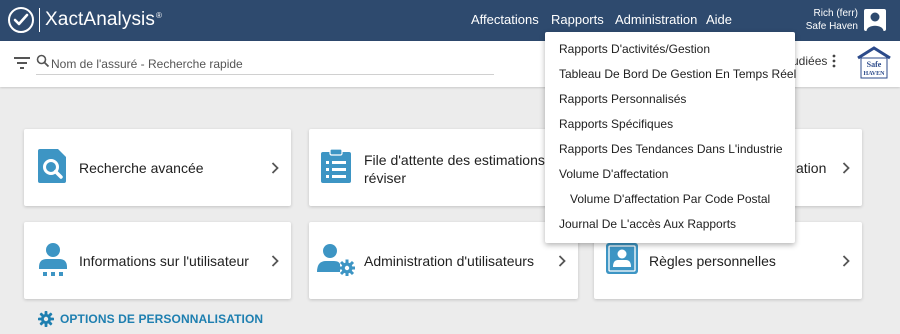 The width and height of the screenshot is (900, 334). What do you see at coordinates (336, 166) in the screenshot?
I see `clipboard-icon` at bounding box center [336, 166].